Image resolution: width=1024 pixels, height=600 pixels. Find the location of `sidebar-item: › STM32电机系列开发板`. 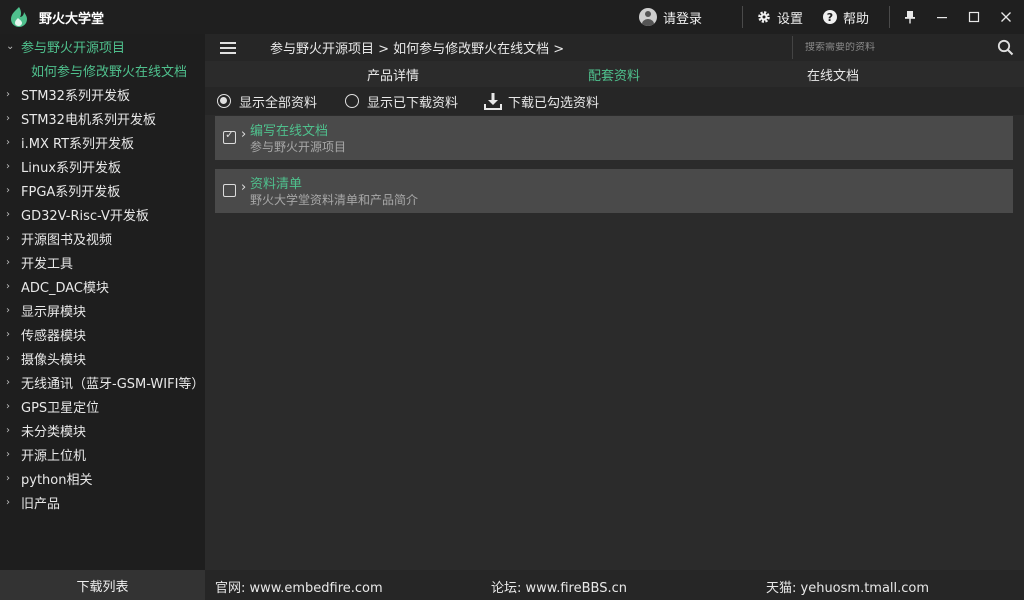

sidebar-item: › STM32电机系列开发板 is located at coordinates (102, 118).